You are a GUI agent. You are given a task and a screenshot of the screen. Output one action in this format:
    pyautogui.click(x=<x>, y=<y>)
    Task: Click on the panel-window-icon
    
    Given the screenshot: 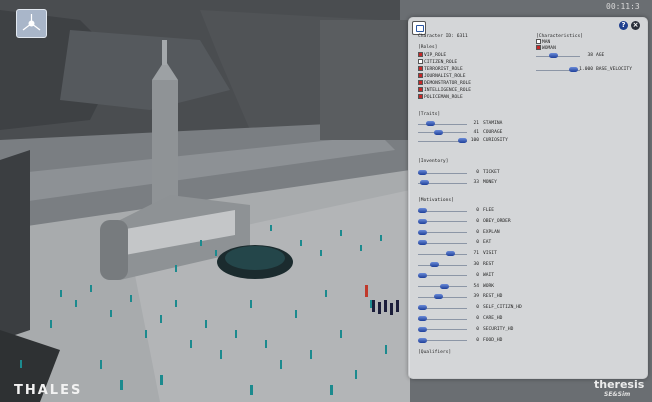 What is the action you would take?
    pyautogui.click(x=419, y=28)
    